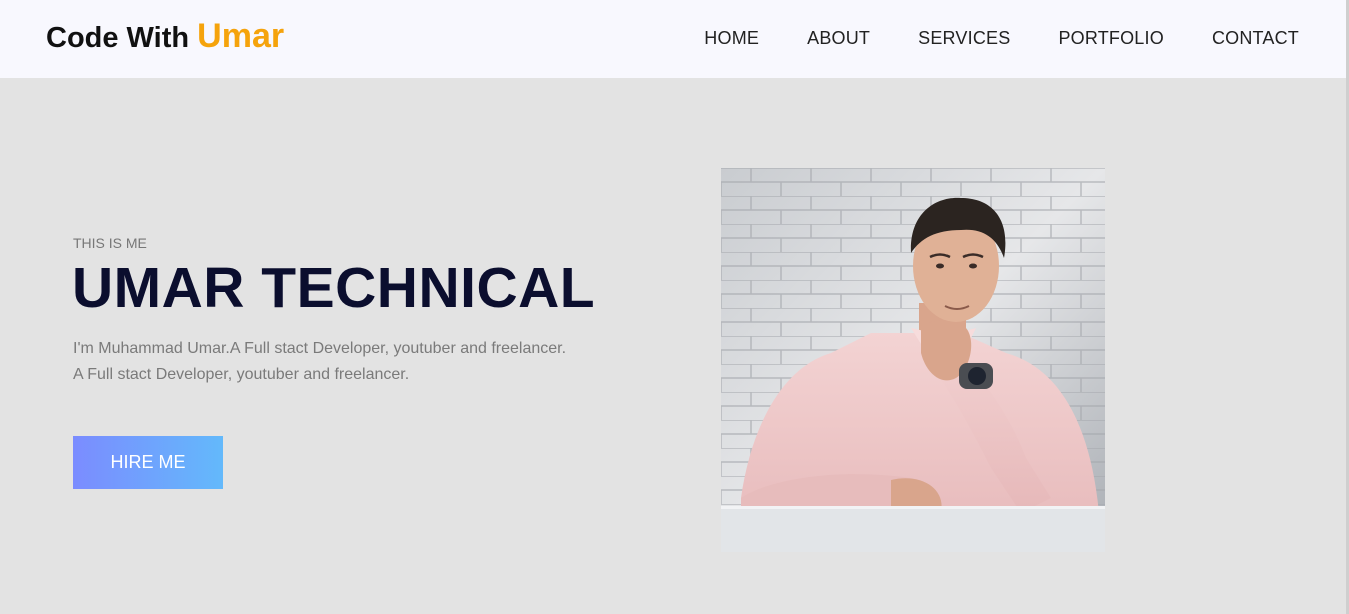 This screenshot has width=1349, height=614. I want to click on nav-link-services: SERVICES, so click(964, 38).